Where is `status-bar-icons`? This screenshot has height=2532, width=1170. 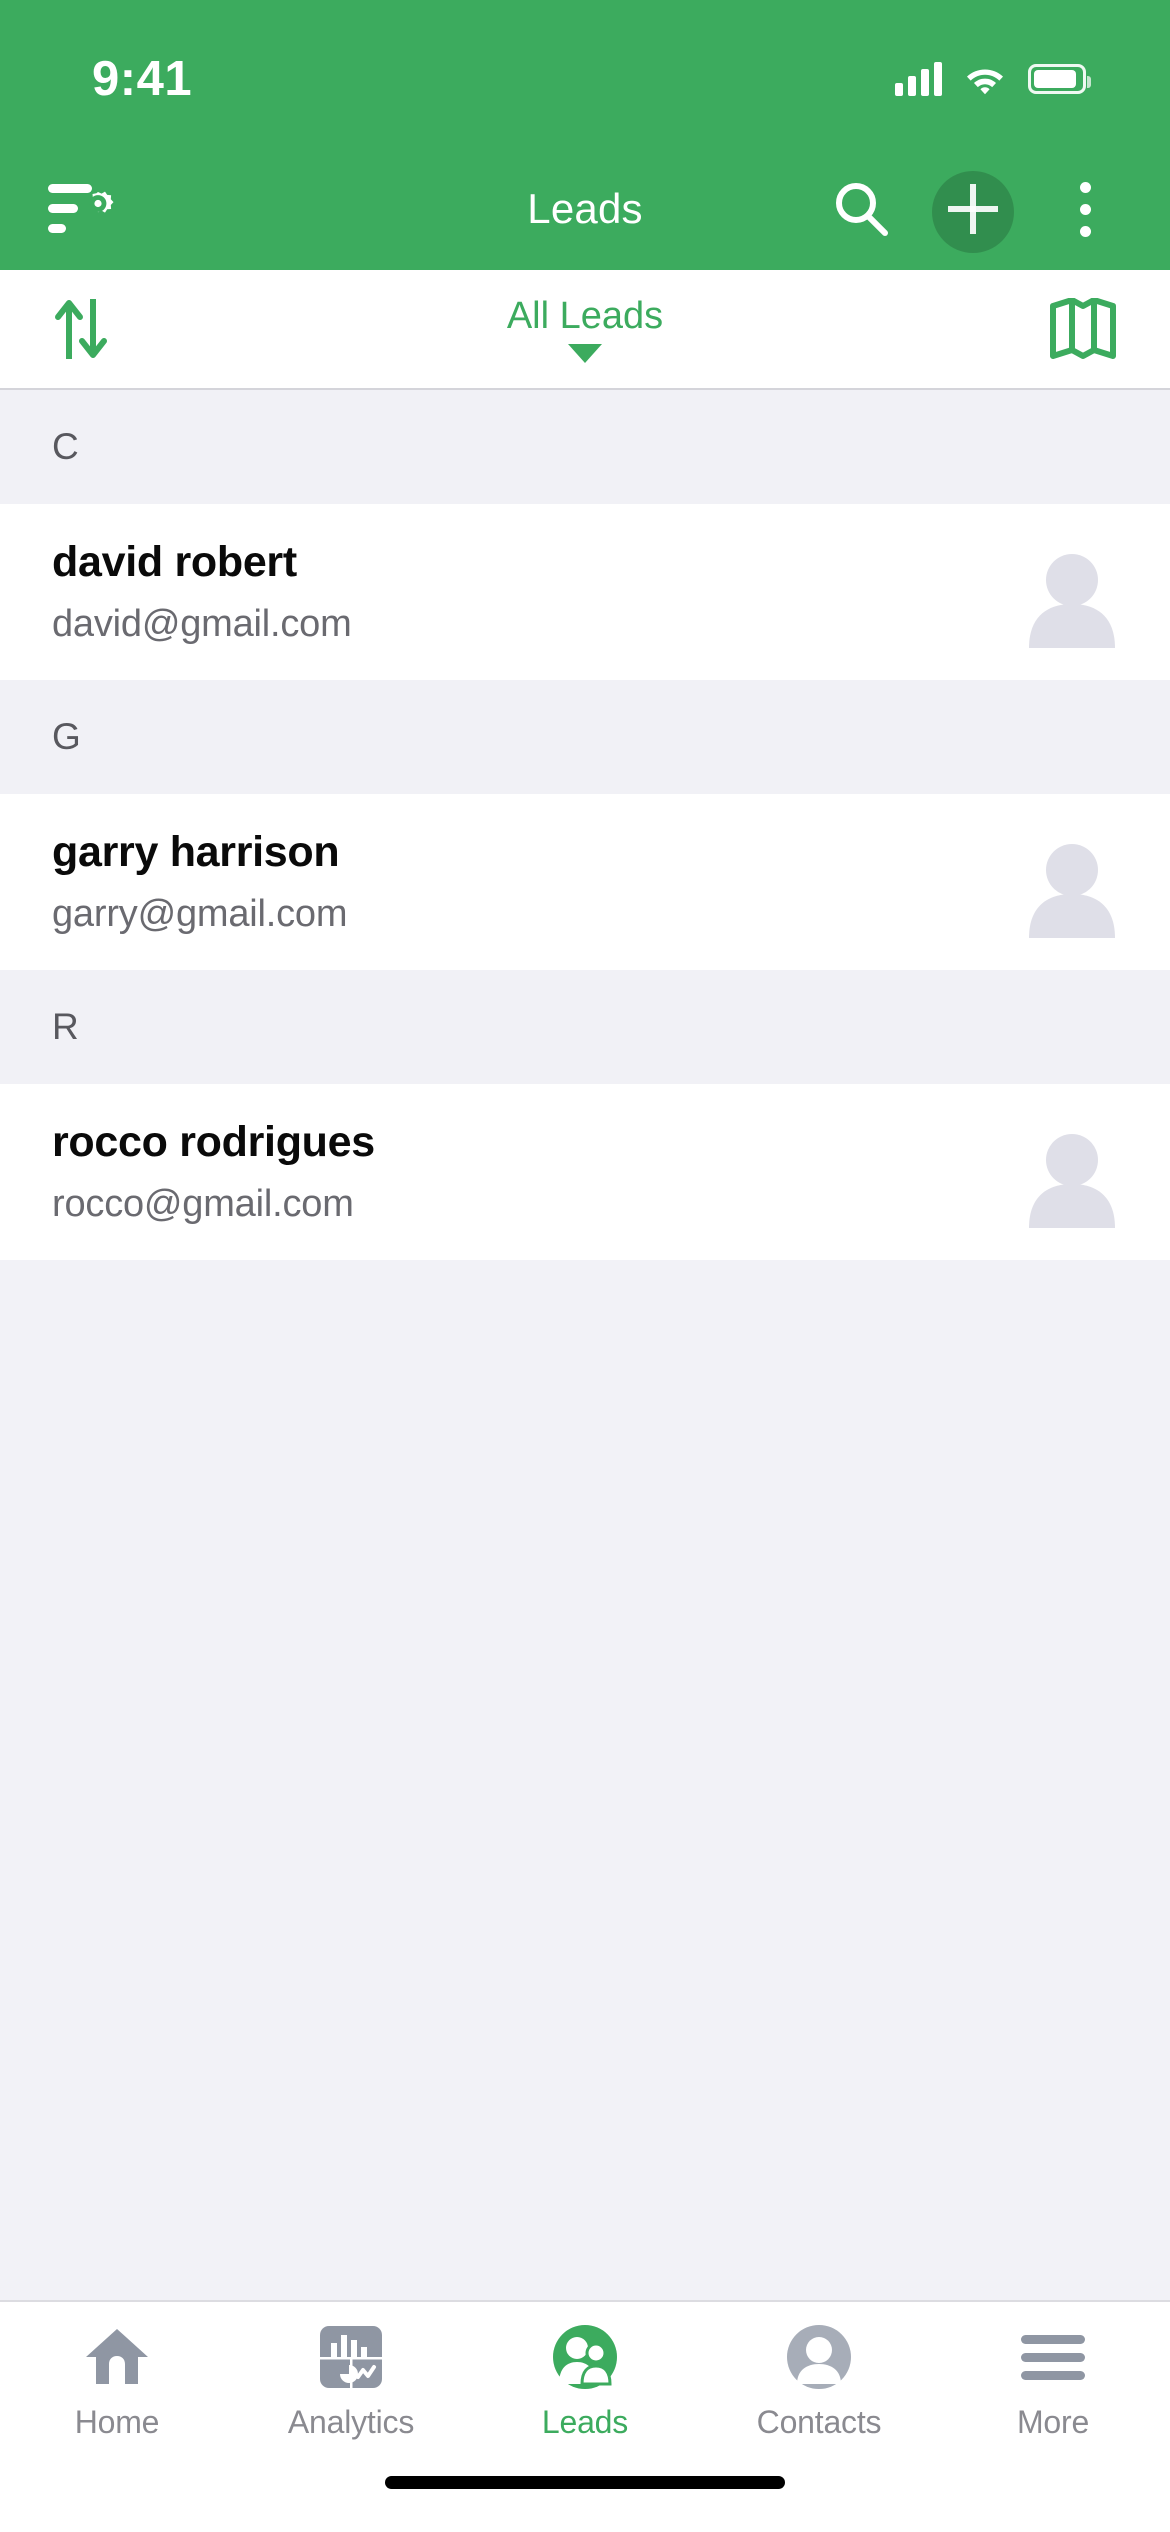
status-bar-icons is located at coordinates (993, 74).